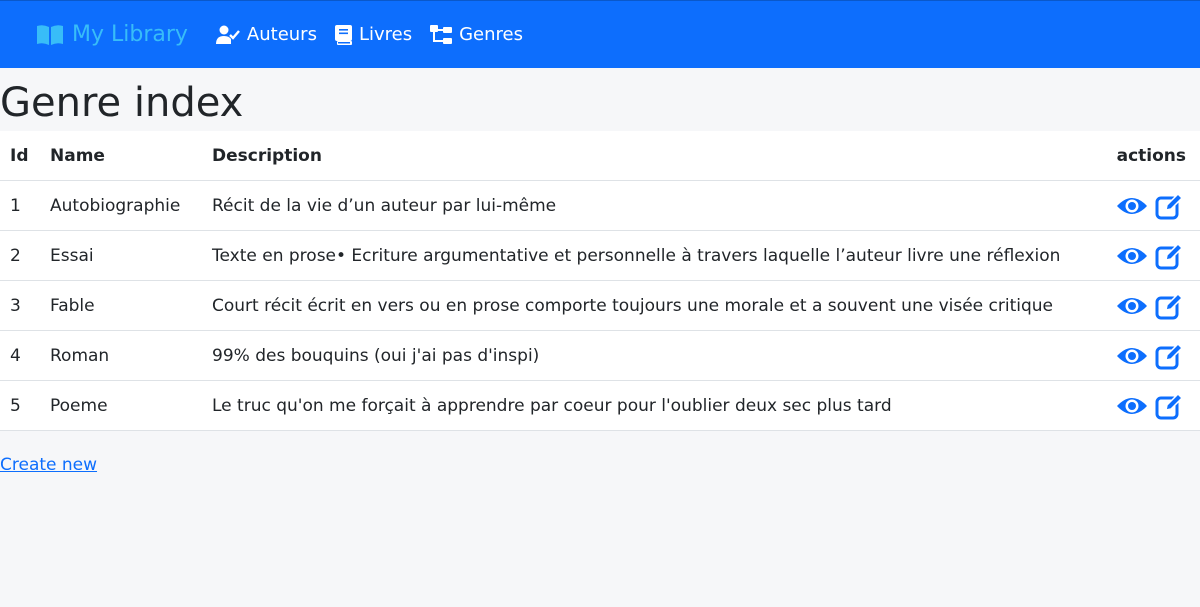 This screenshot has height=607, width=1200. Describe the element at coordinates (121, 355) in the screenshot. I see `cell-name: Roman` at that location.